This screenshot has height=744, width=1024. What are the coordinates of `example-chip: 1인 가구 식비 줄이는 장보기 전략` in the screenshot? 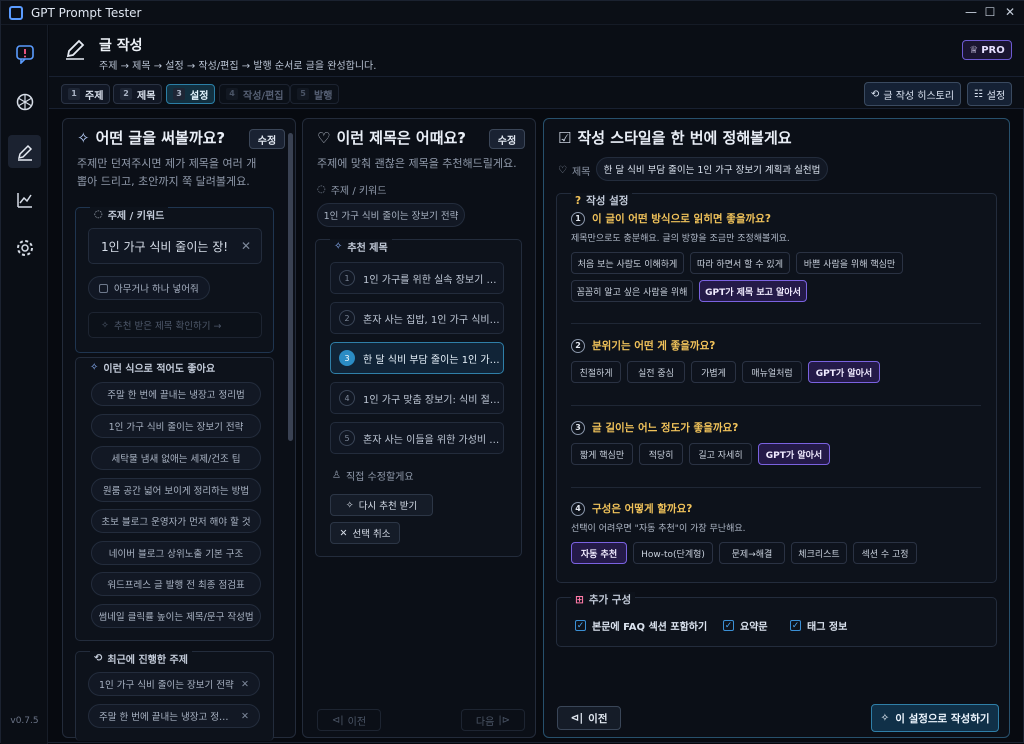 It's located at (176, 426).